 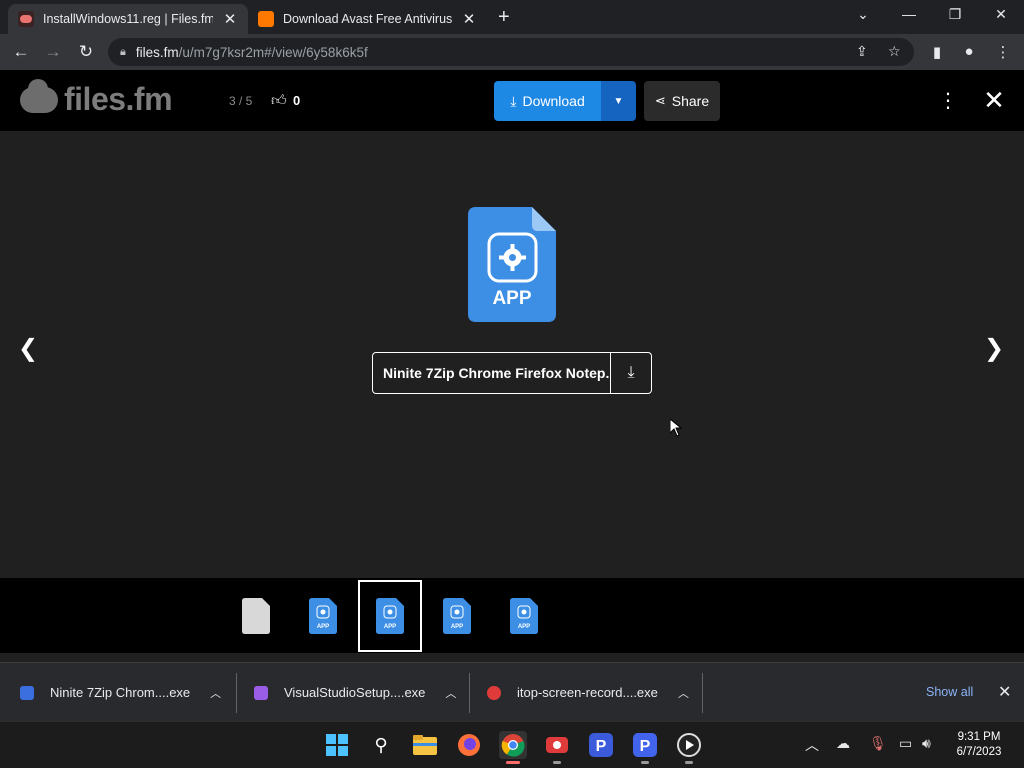 What do you see at coordinates (863, 14) in the screenshot?
I see `tab-search-chevron-icon: ⌄` at bounding box center [863, 14].